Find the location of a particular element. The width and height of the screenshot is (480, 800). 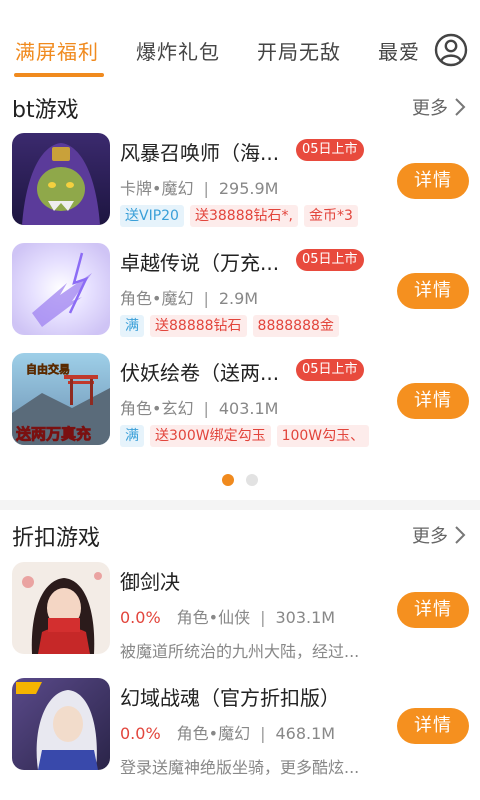

thumb-caption-bottom: 送两万真充 is located at coordinates (53, 434).